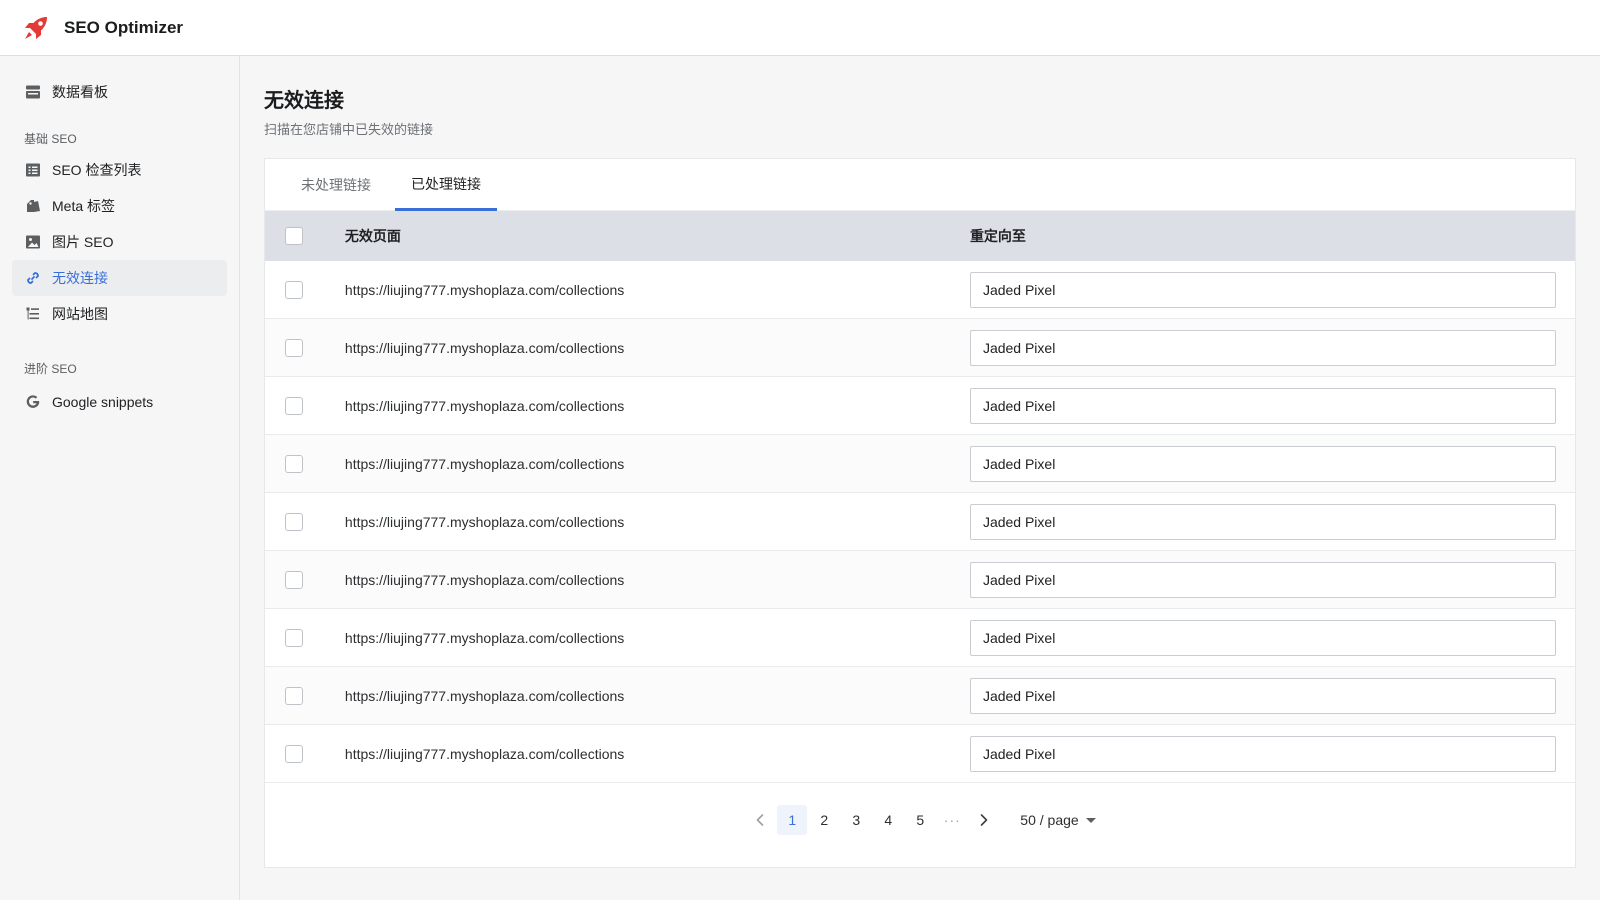  What do you see at coordinates (33, 278) in the screenshot?
I see `link-icon` at bounding box center [33, 278].